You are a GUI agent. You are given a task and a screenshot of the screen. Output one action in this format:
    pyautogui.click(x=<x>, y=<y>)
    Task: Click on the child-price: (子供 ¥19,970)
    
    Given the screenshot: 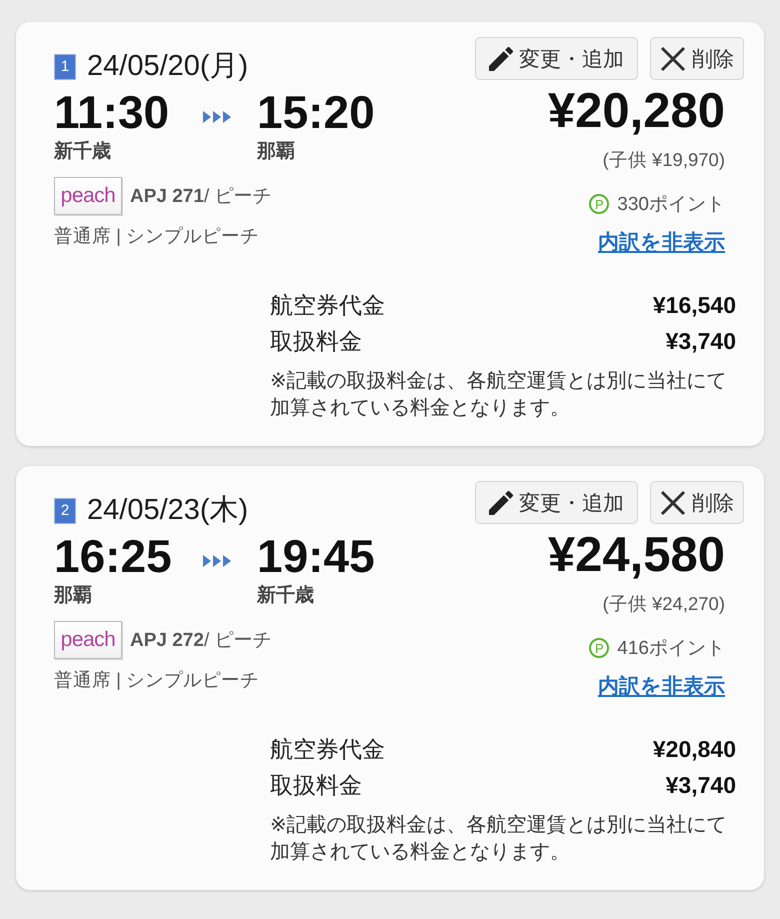 What is the action you would take?
    pyautogui.click(x=663, y=160)
    